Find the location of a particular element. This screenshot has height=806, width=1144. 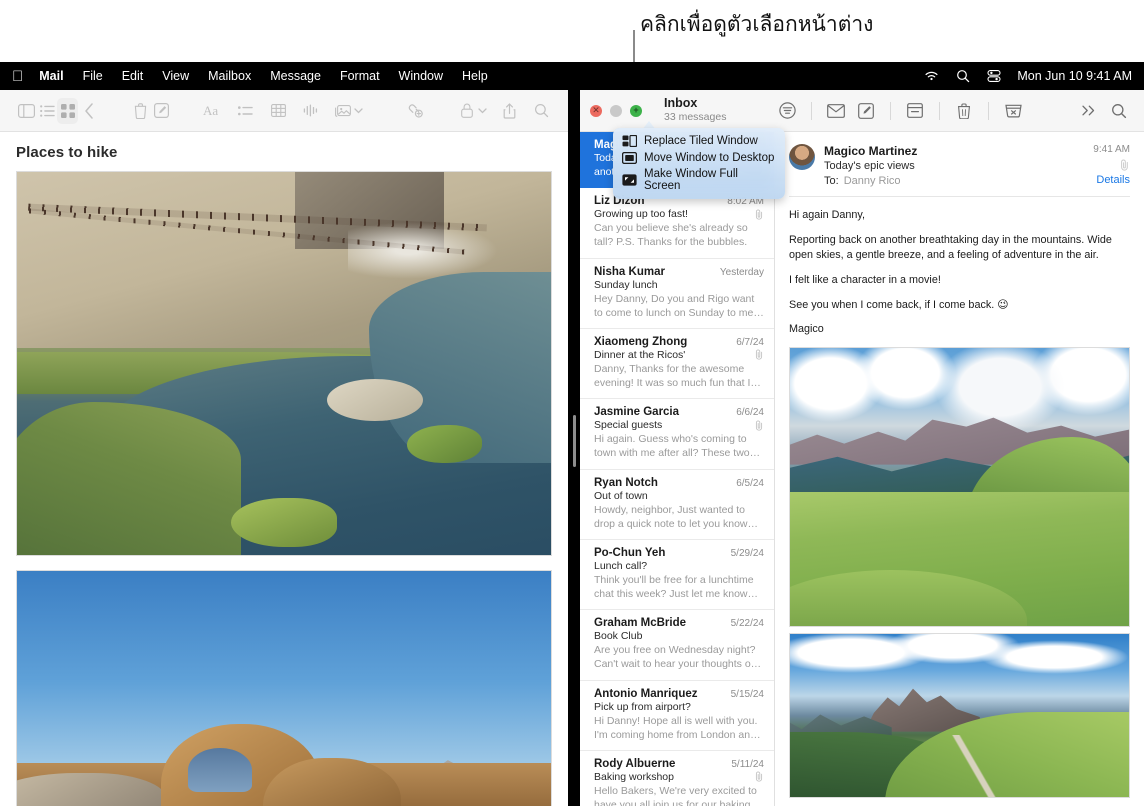

menubar-search-icon is located at coordinates (963, 76).